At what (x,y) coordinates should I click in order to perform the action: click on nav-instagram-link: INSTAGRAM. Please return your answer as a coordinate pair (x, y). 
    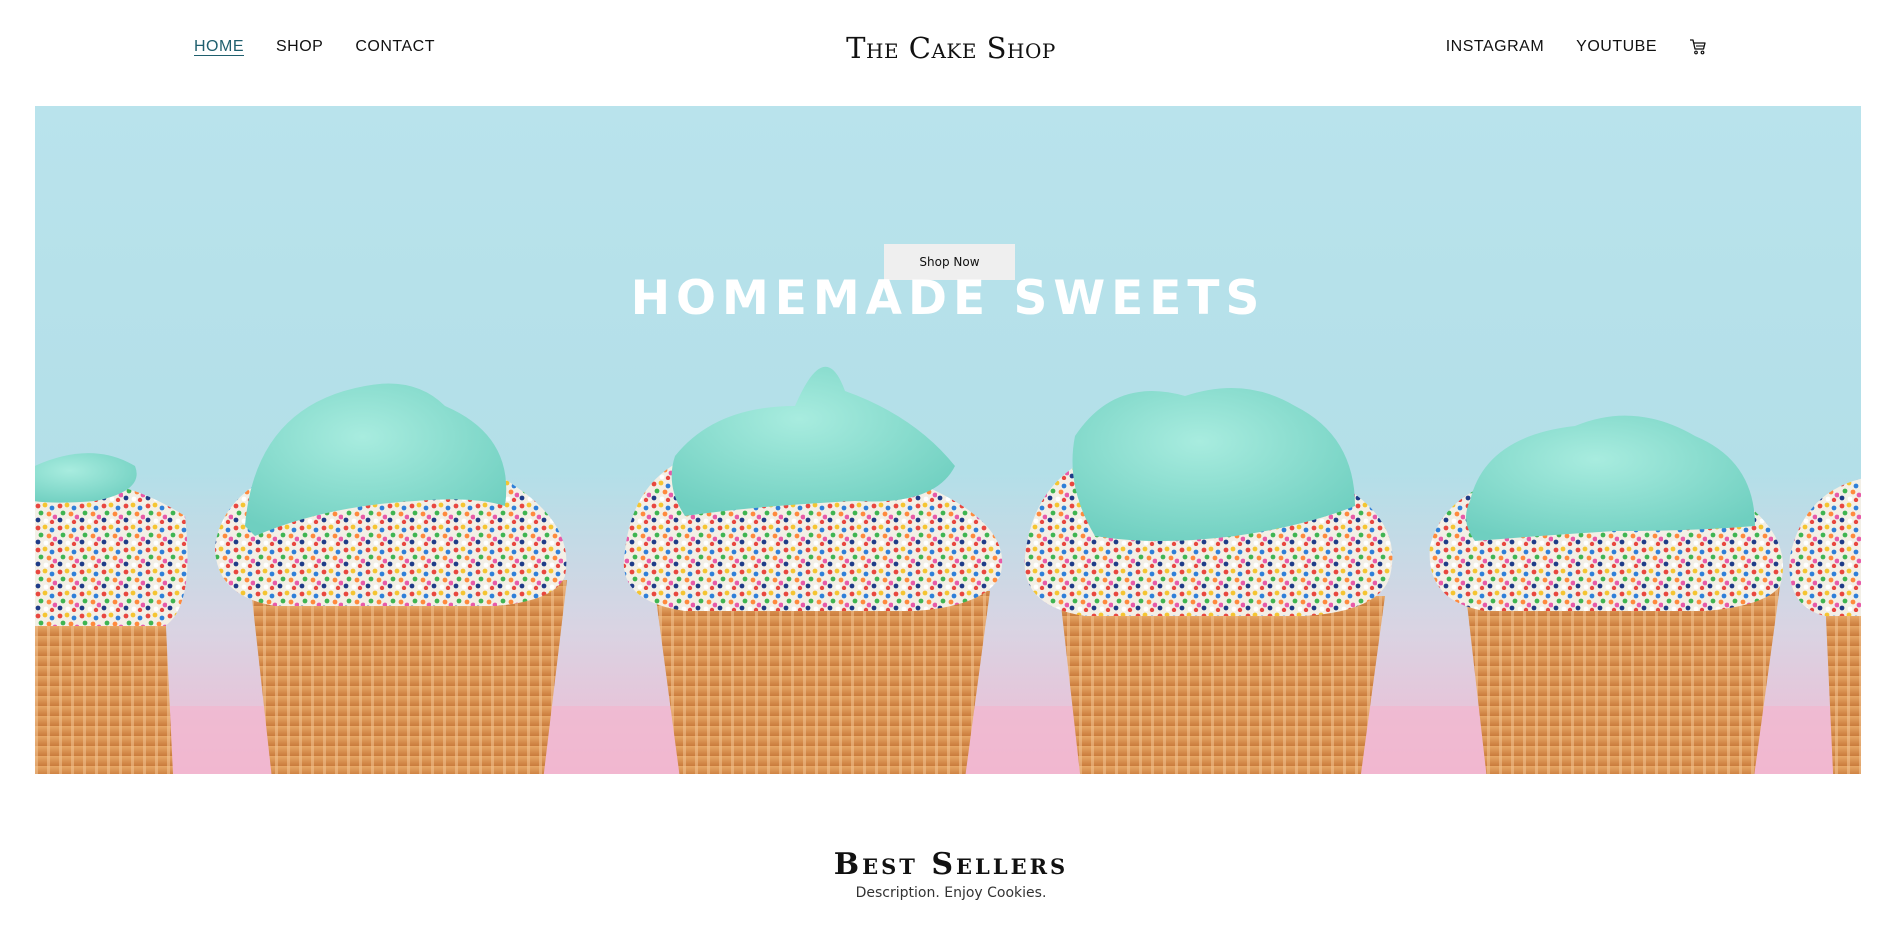
    Looking at the image, I should click on (1495, 47).